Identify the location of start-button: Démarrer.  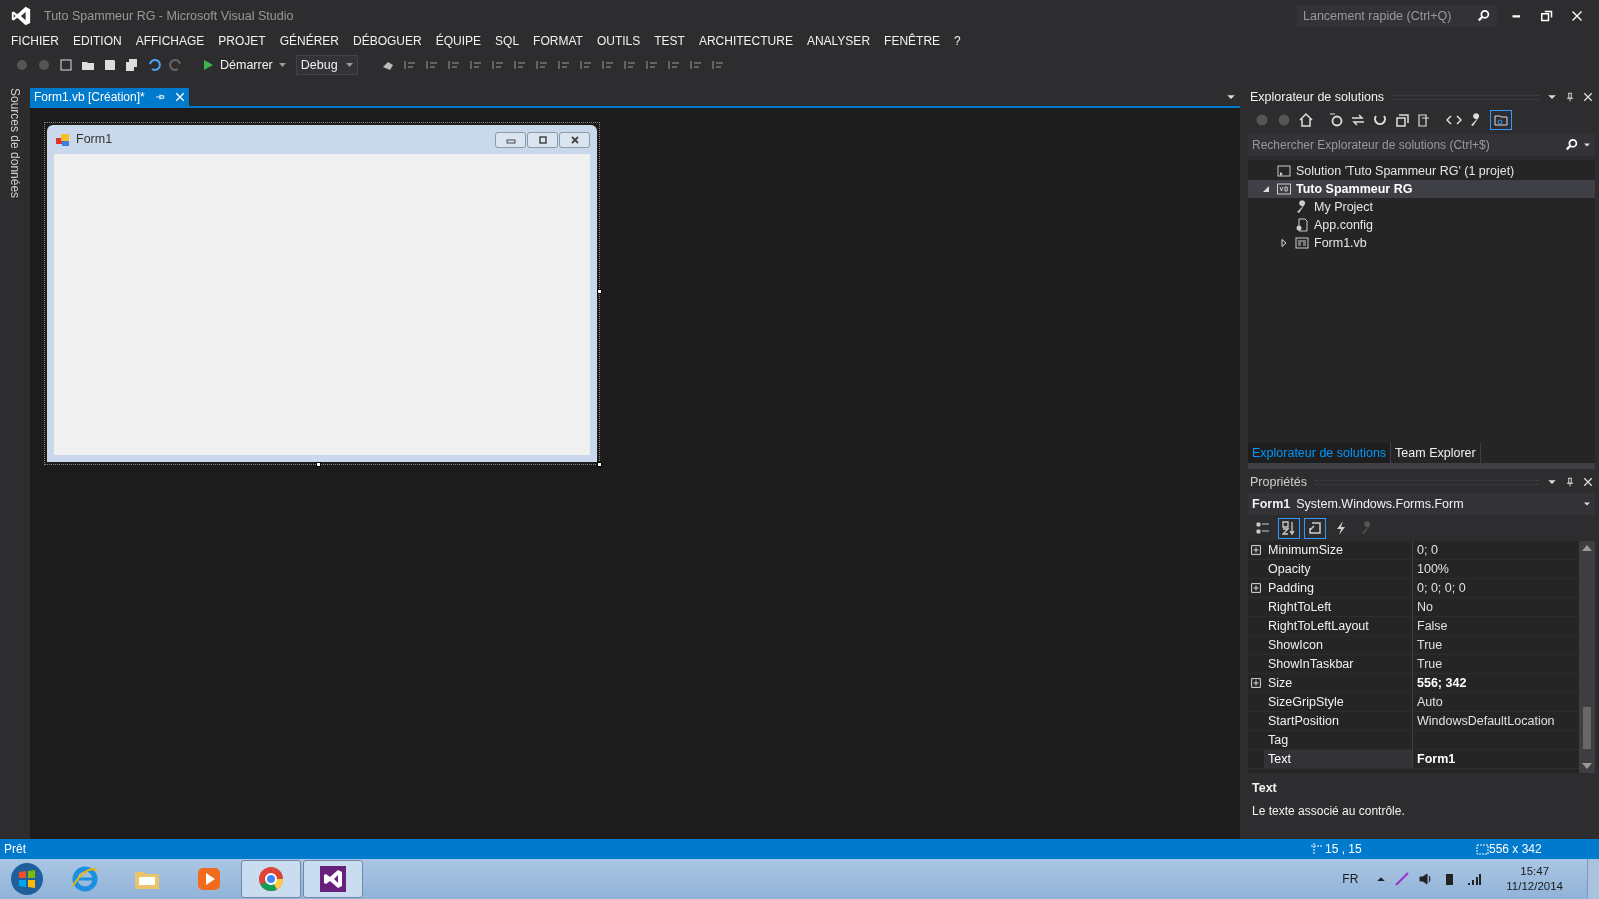
(244, 65).